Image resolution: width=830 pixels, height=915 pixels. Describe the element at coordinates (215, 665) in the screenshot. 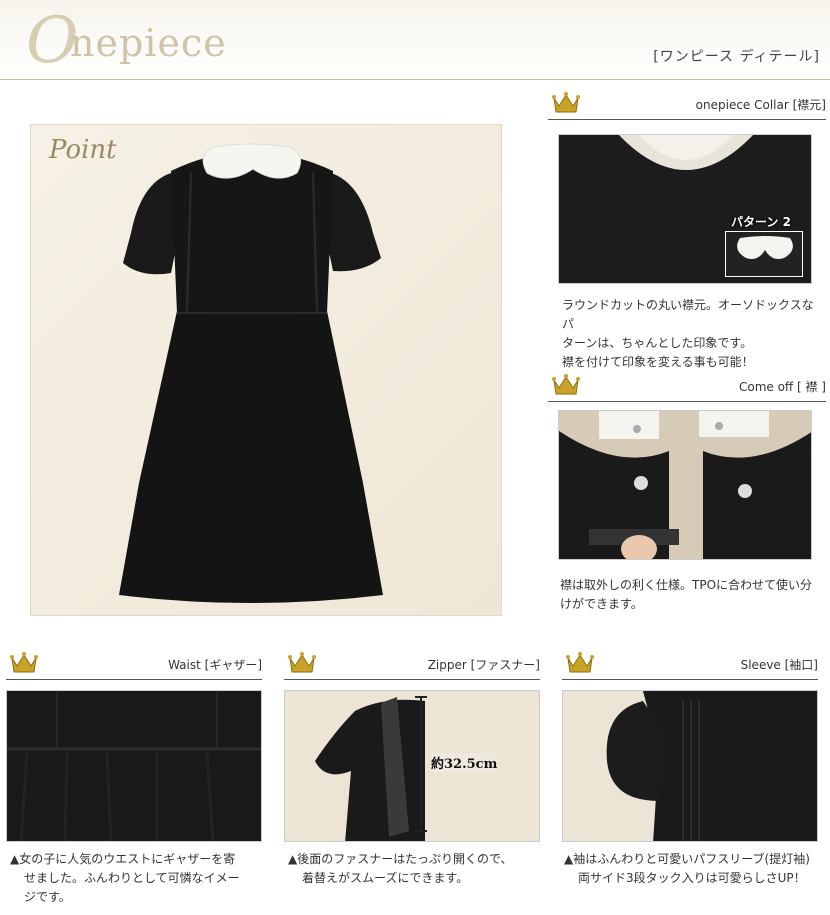

I see `section-title-waist: Waist [ギャザー]` at that location.